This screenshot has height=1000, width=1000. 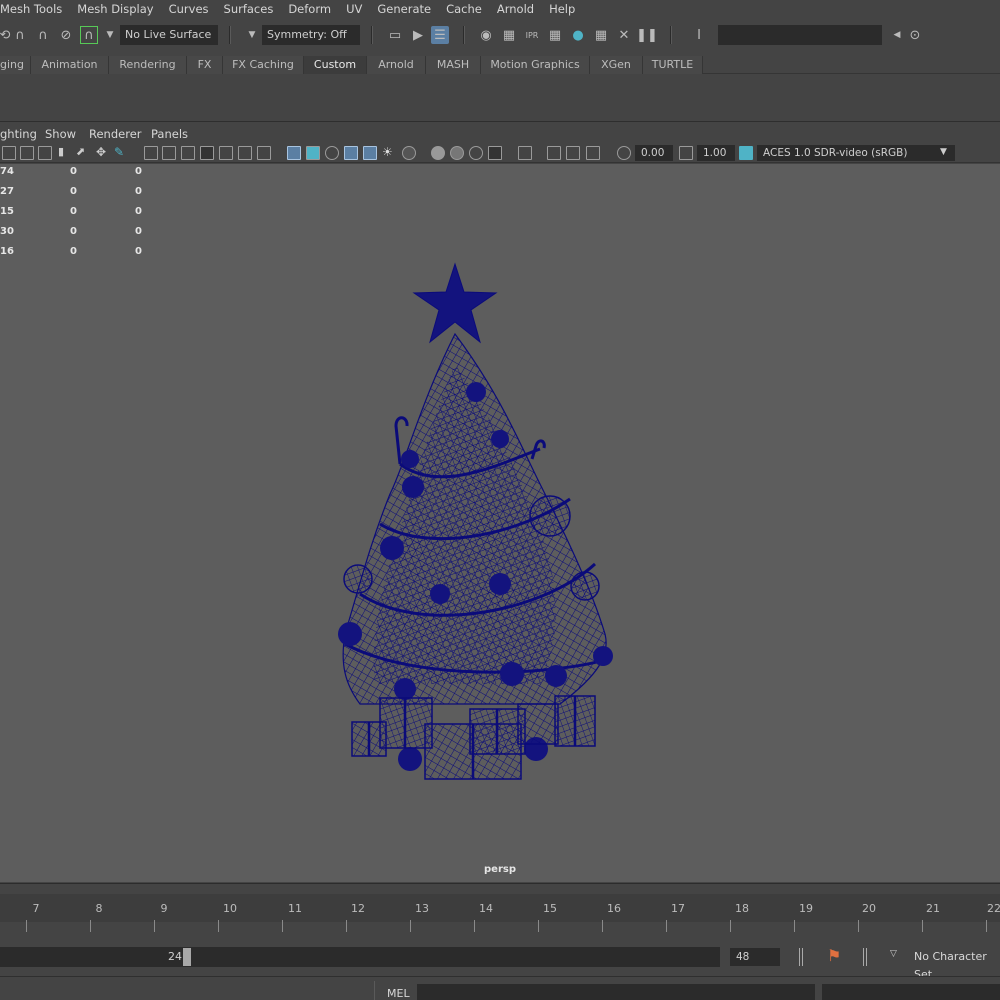 What do you see at coordinates (70, 65) in the screenshot?
I see `tab-animation: Animation` at bounding box center [70, 65].